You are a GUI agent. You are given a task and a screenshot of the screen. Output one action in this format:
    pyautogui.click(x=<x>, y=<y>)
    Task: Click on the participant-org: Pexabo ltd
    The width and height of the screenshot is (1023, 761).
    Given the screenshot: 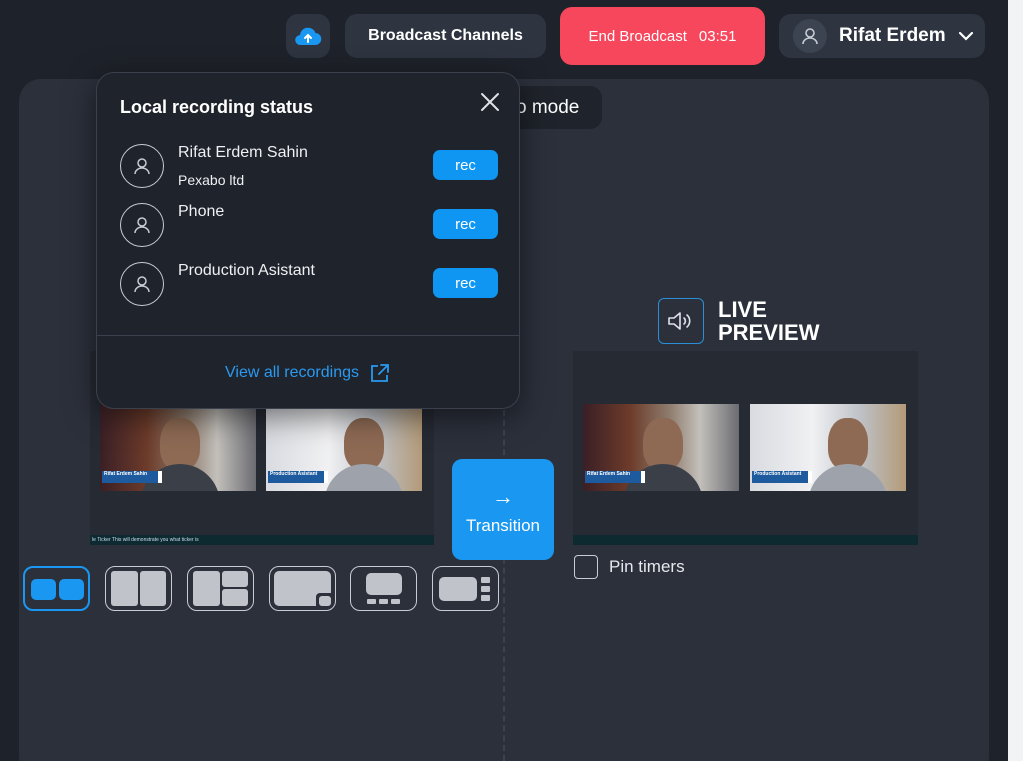 What is the action you would take?
    pyautogui.click(x=211, y=180)
    